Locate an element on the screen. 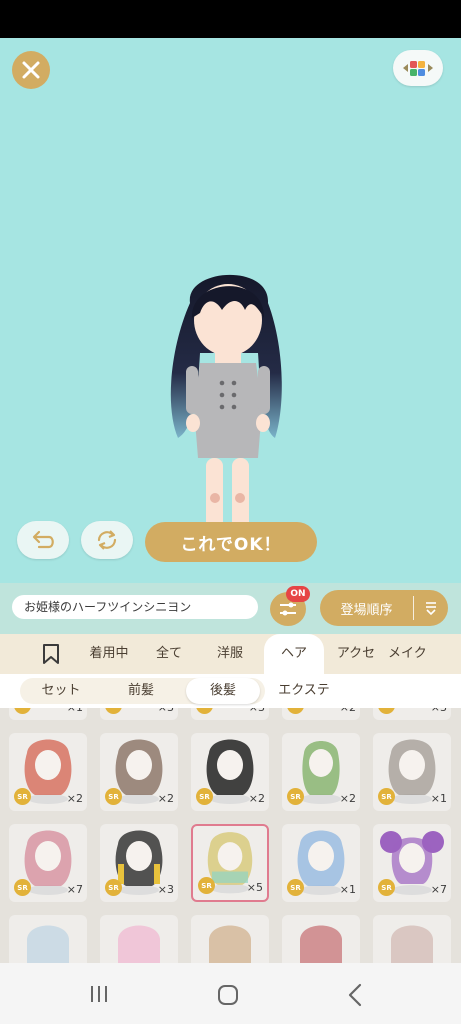  system-navigation-bar is located at coordinates (230, 993).